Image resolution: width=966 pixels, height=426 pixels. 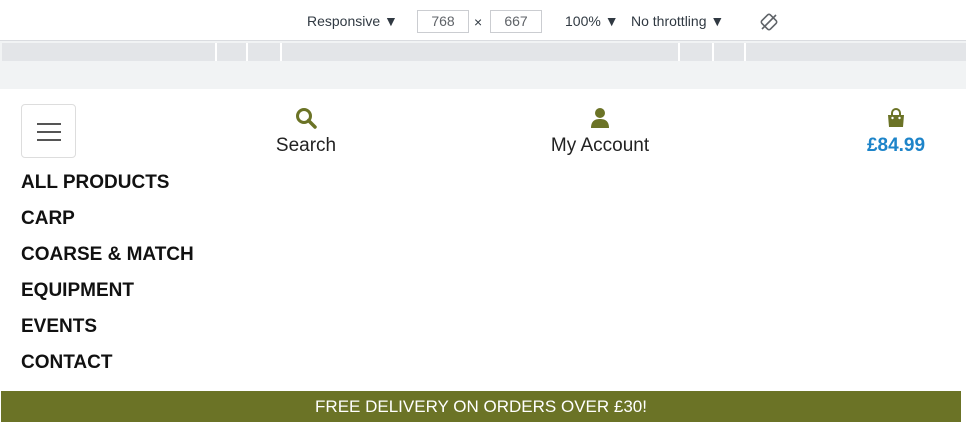 What do you see at coordinates (669, 21) in the screenshot?
I see `throttling-label: No throttling` at bounding box center [669, 21].